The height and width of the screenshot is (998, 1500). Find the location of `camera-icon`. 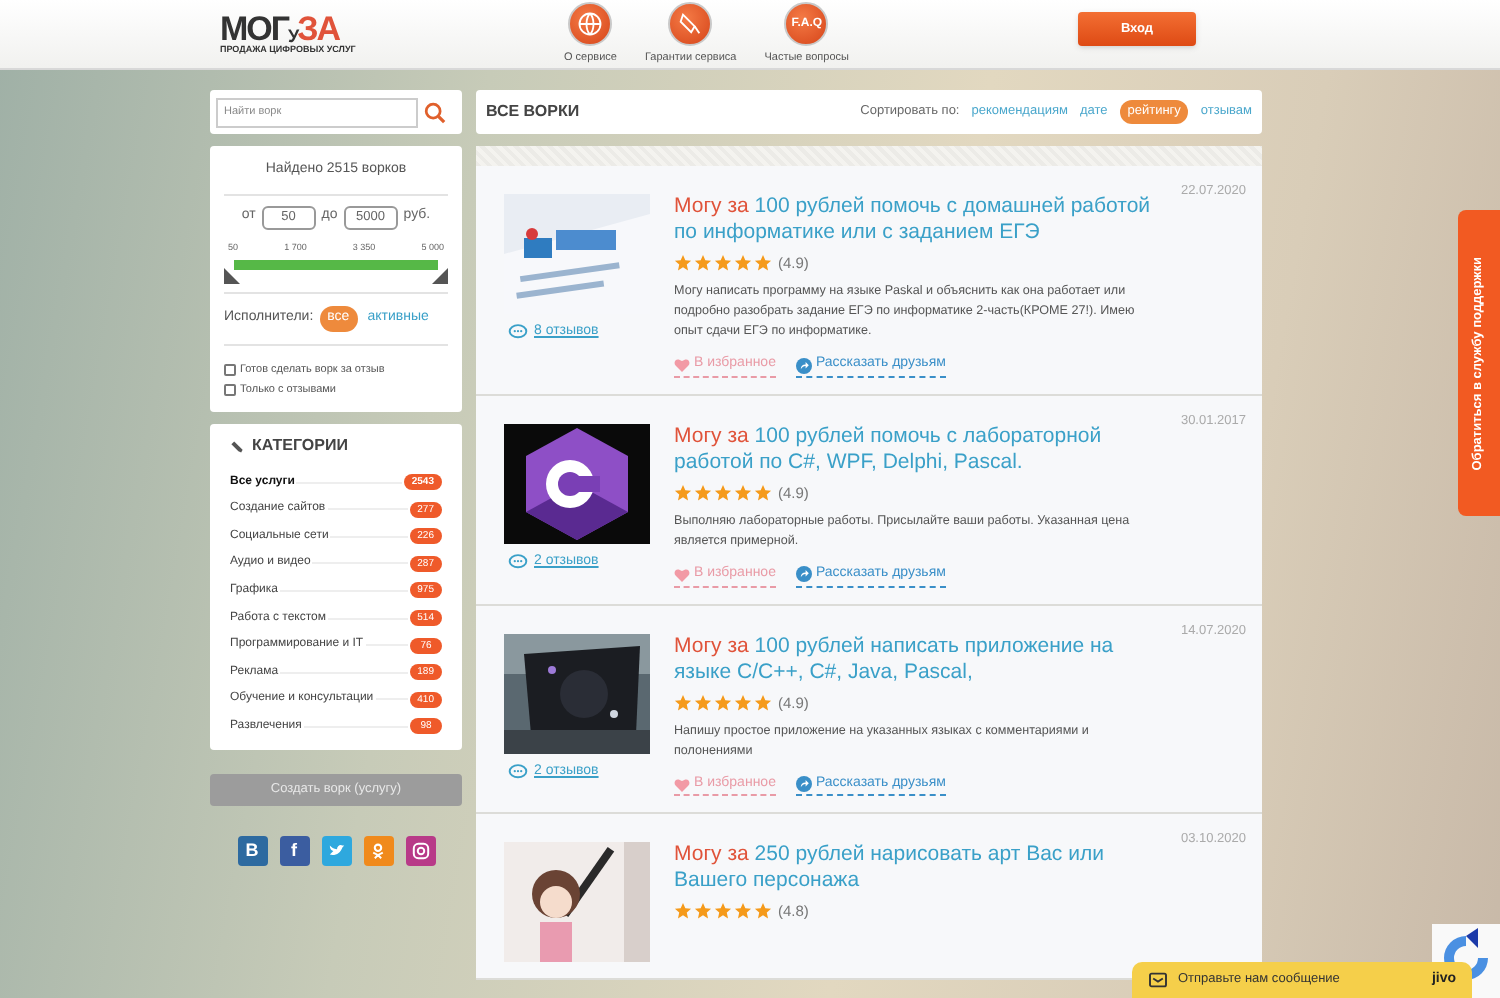

camera-icon is located at coordinates (420, 851).